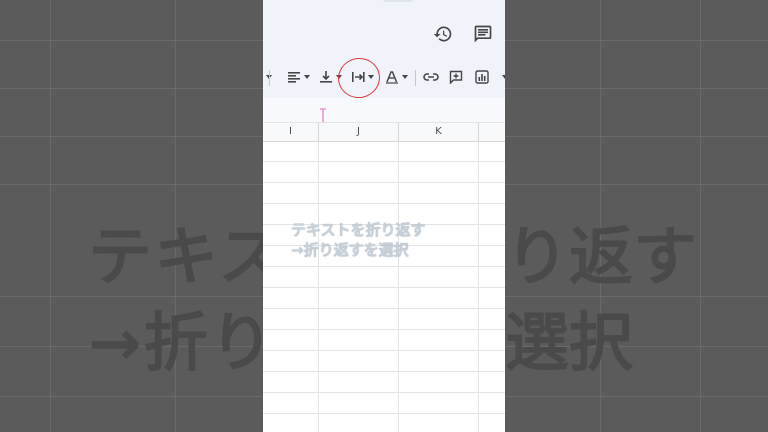  I want to click on top-app-bar, so click(384, 28).